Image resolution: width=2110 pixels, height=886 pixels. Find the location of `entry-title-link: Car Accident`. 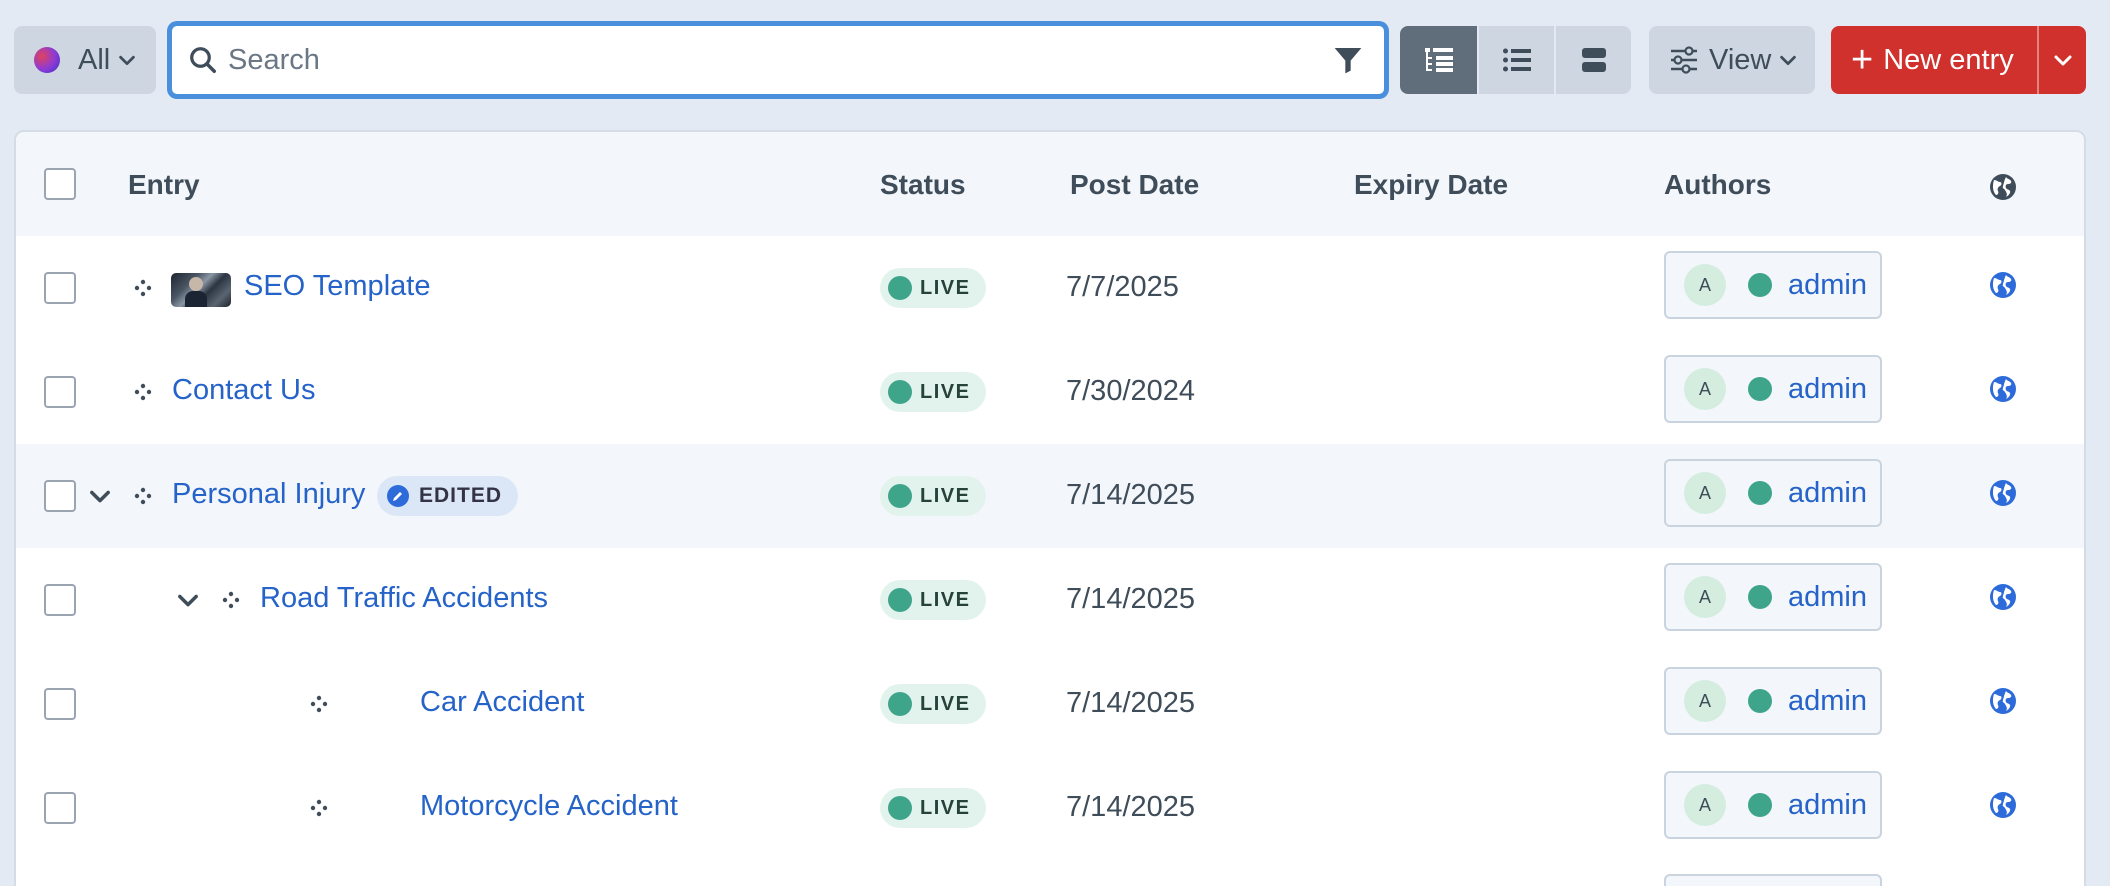

entry-title-link: Car Accident is located at coordinates (502, 702).